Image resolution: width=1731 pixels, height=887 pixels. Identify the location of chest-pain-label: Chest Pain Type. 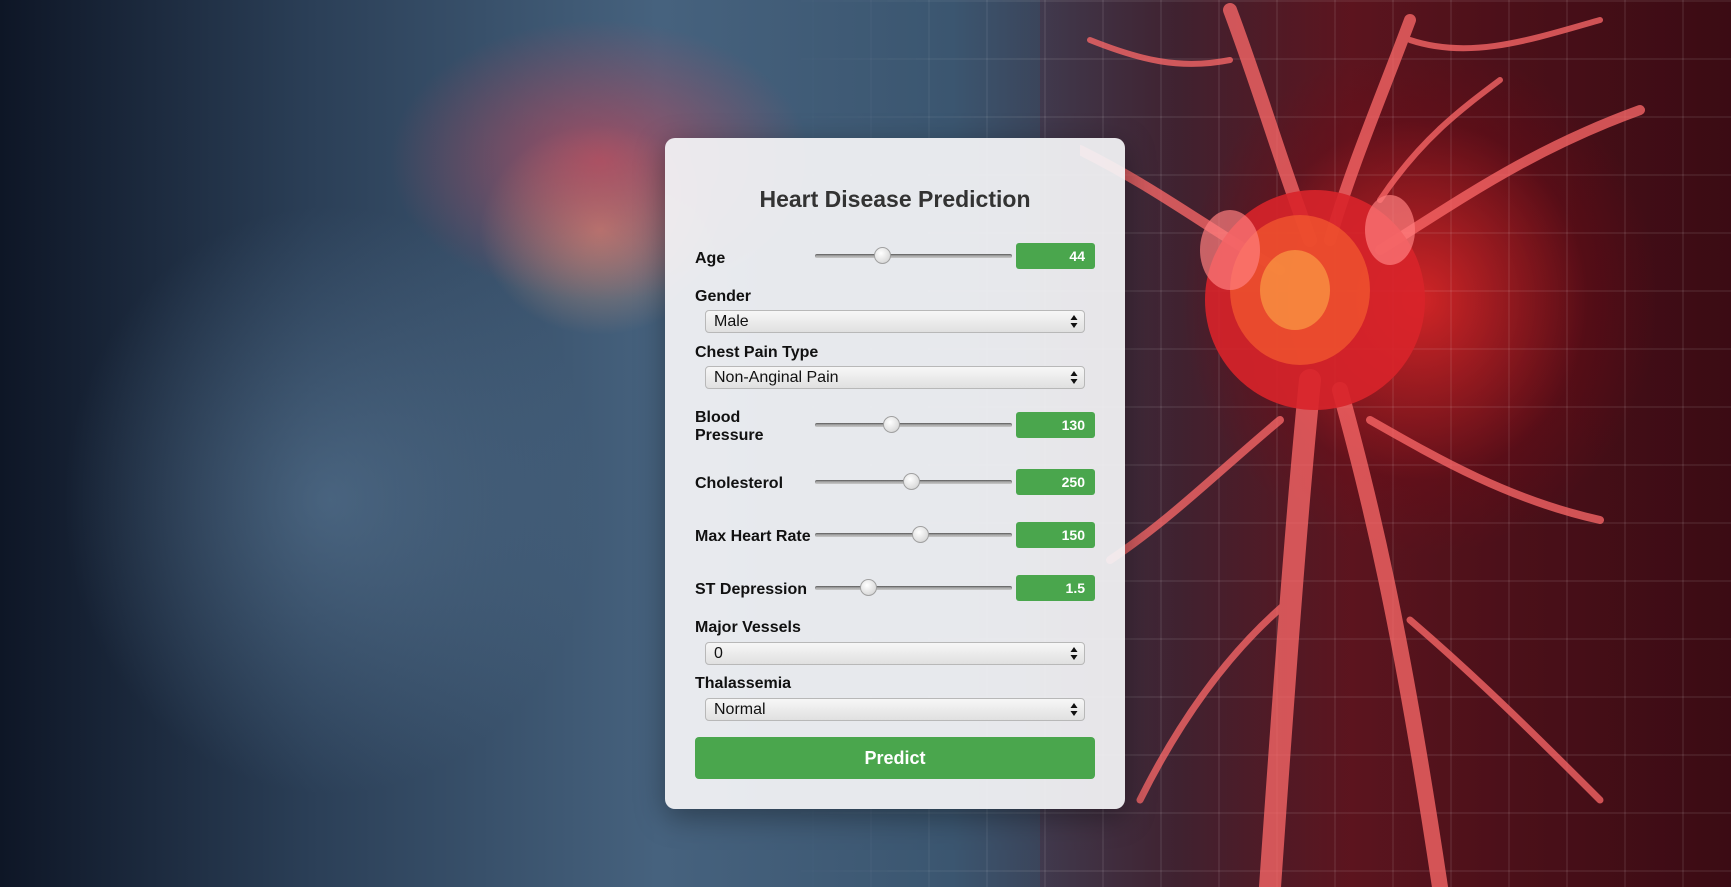
(757, 352).